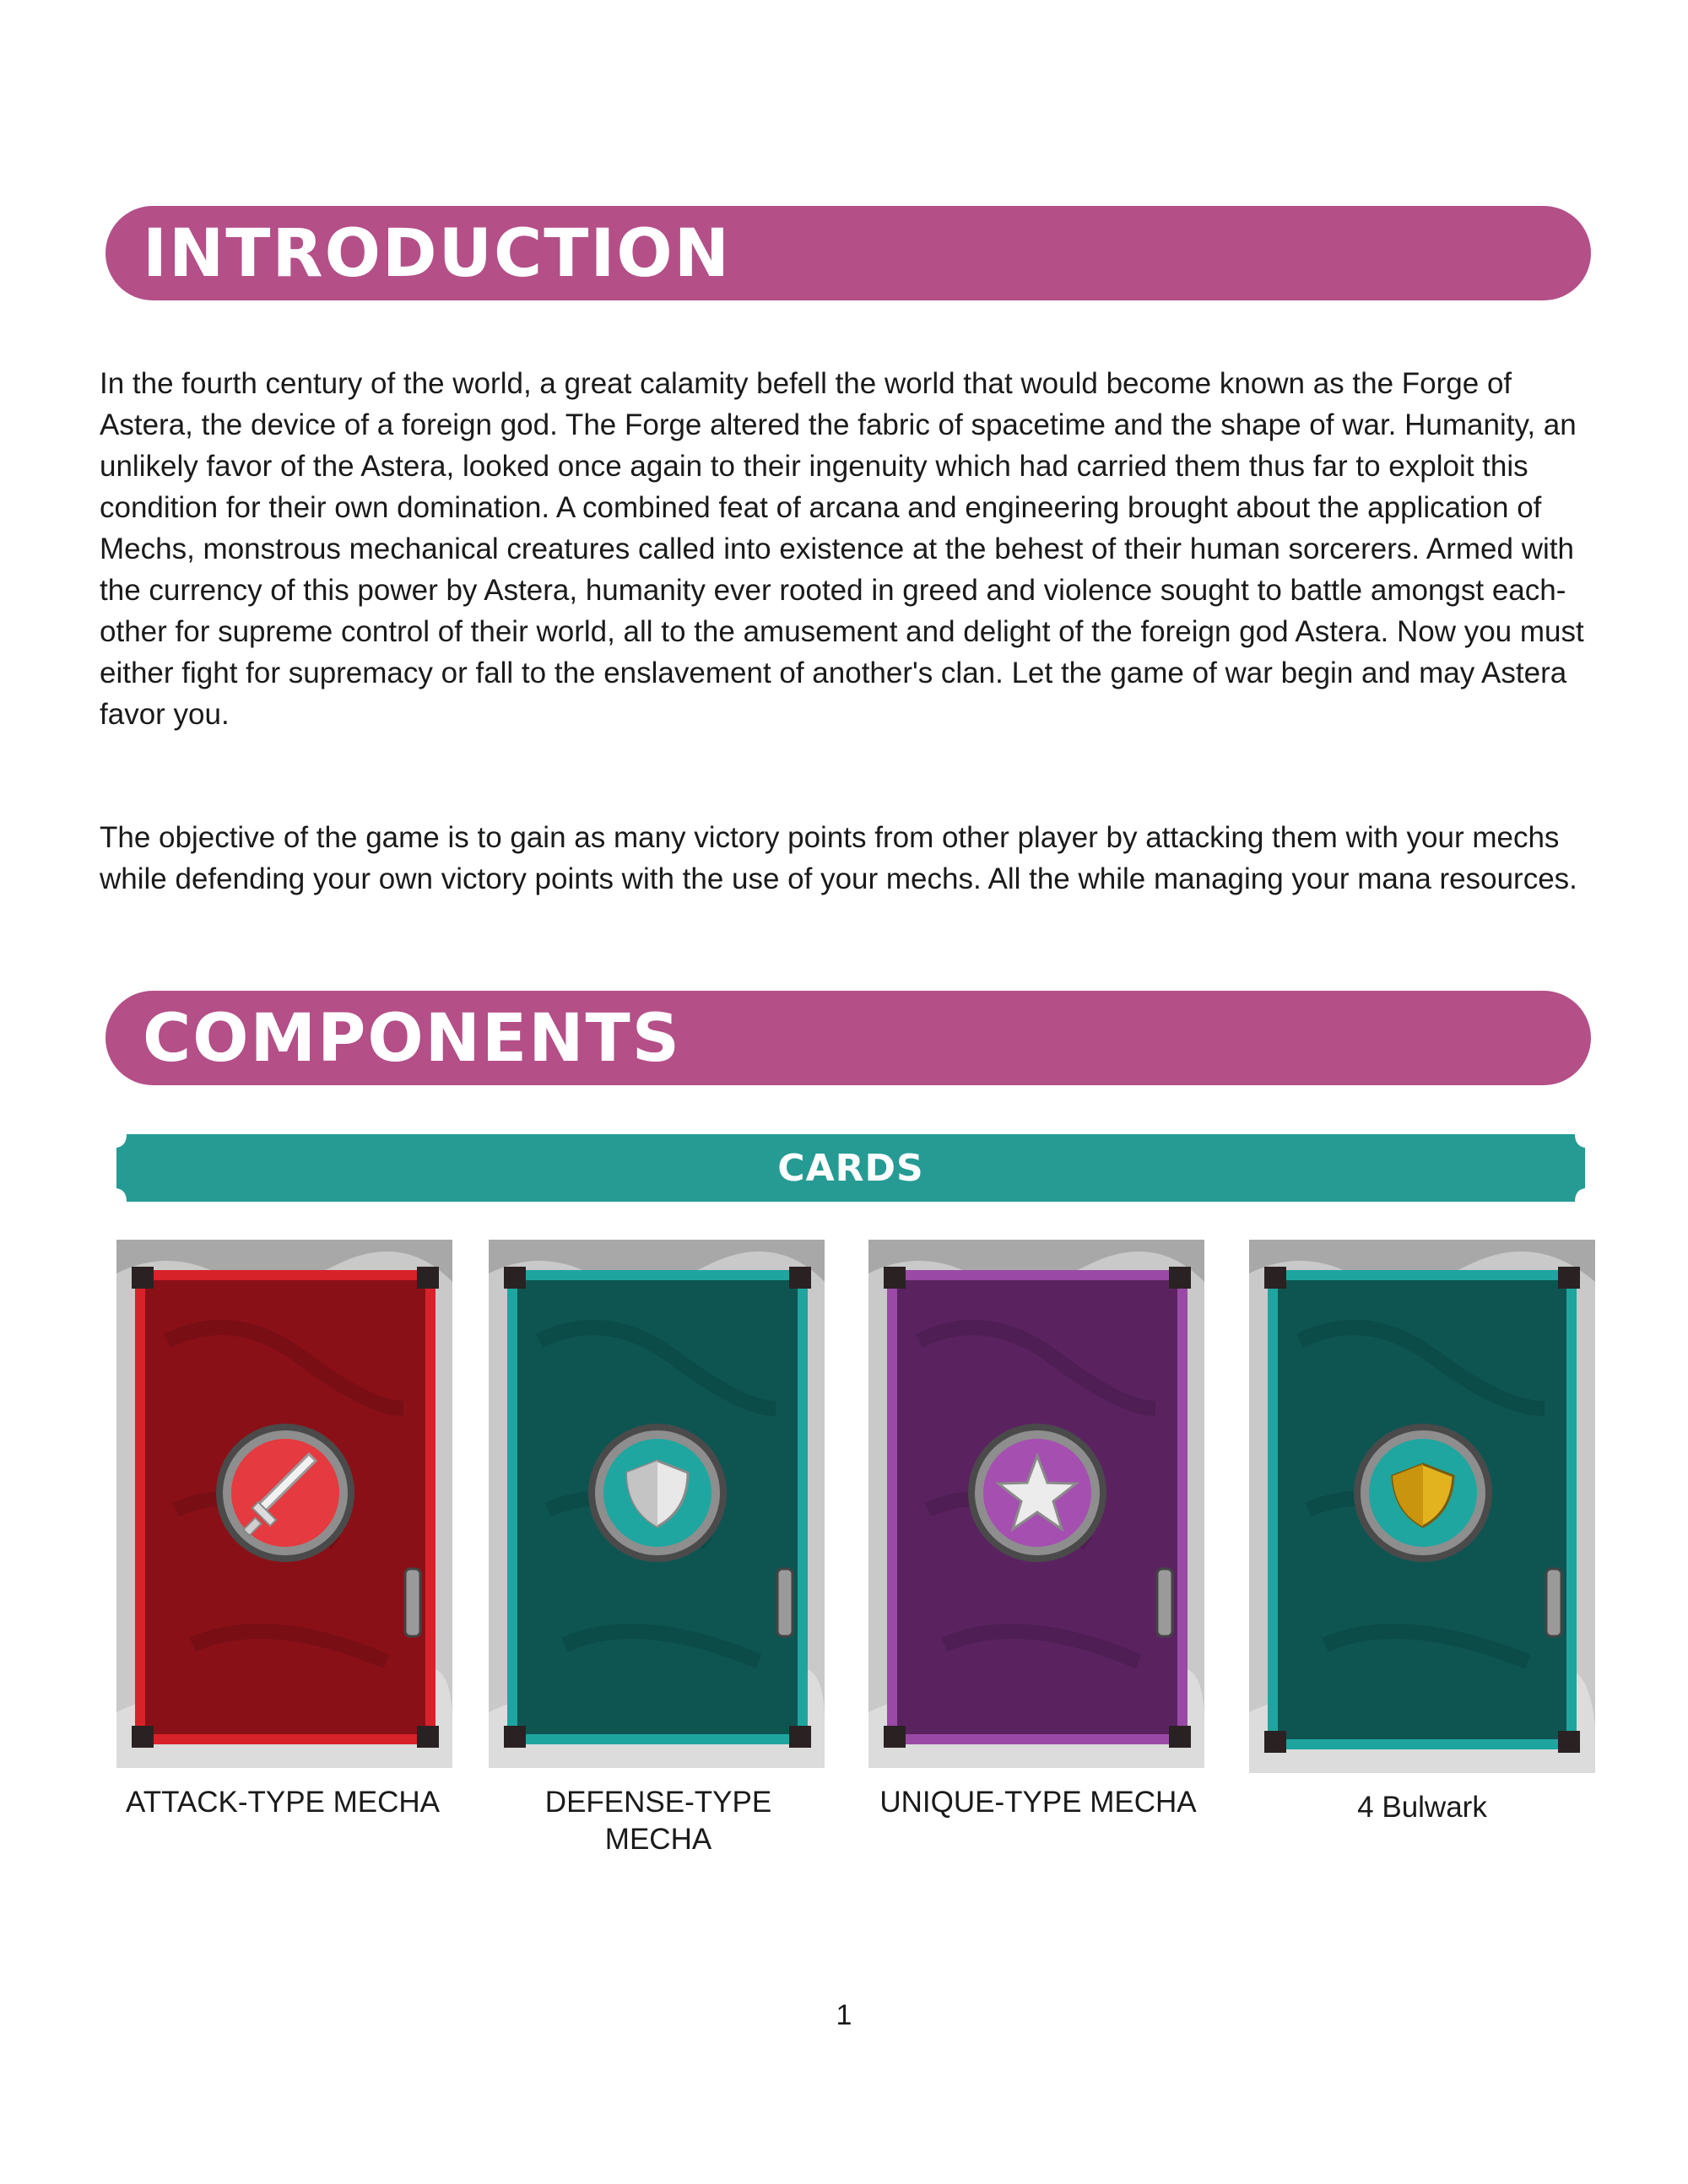 The width and height of the screenshot is (1688, 2184). I want to click on card-caption: 4 Bulwark, so click(1422, 1807).